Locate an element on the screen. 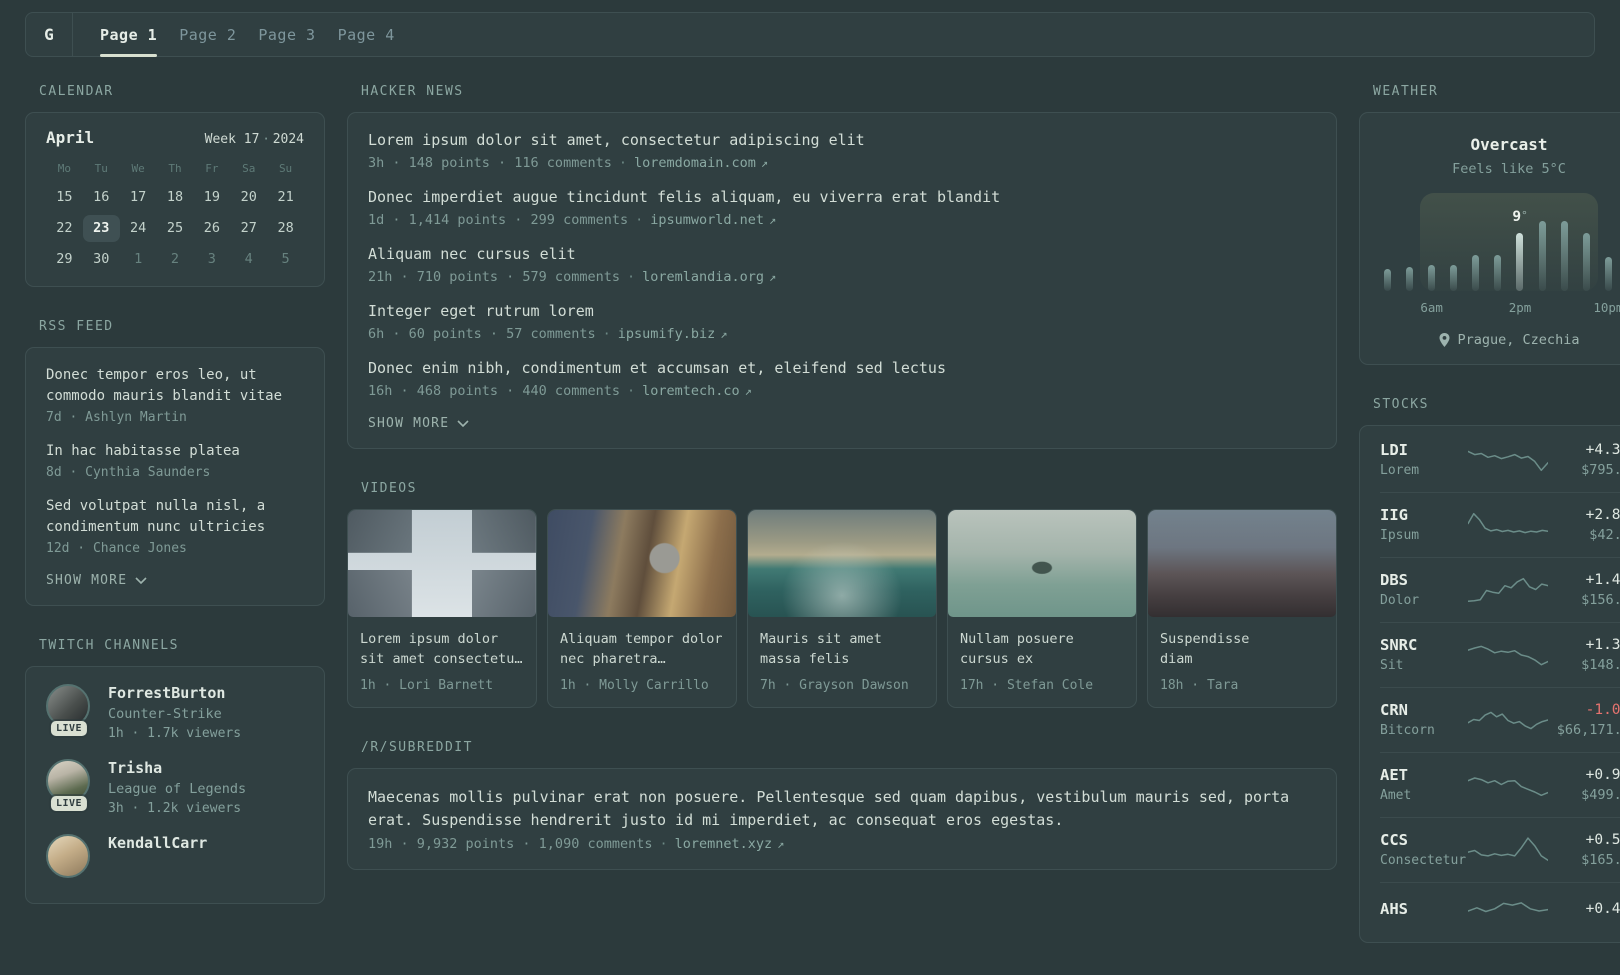  stock-row: AET Amet +0.92% $499.72 is located at coordinates (1500, 784).